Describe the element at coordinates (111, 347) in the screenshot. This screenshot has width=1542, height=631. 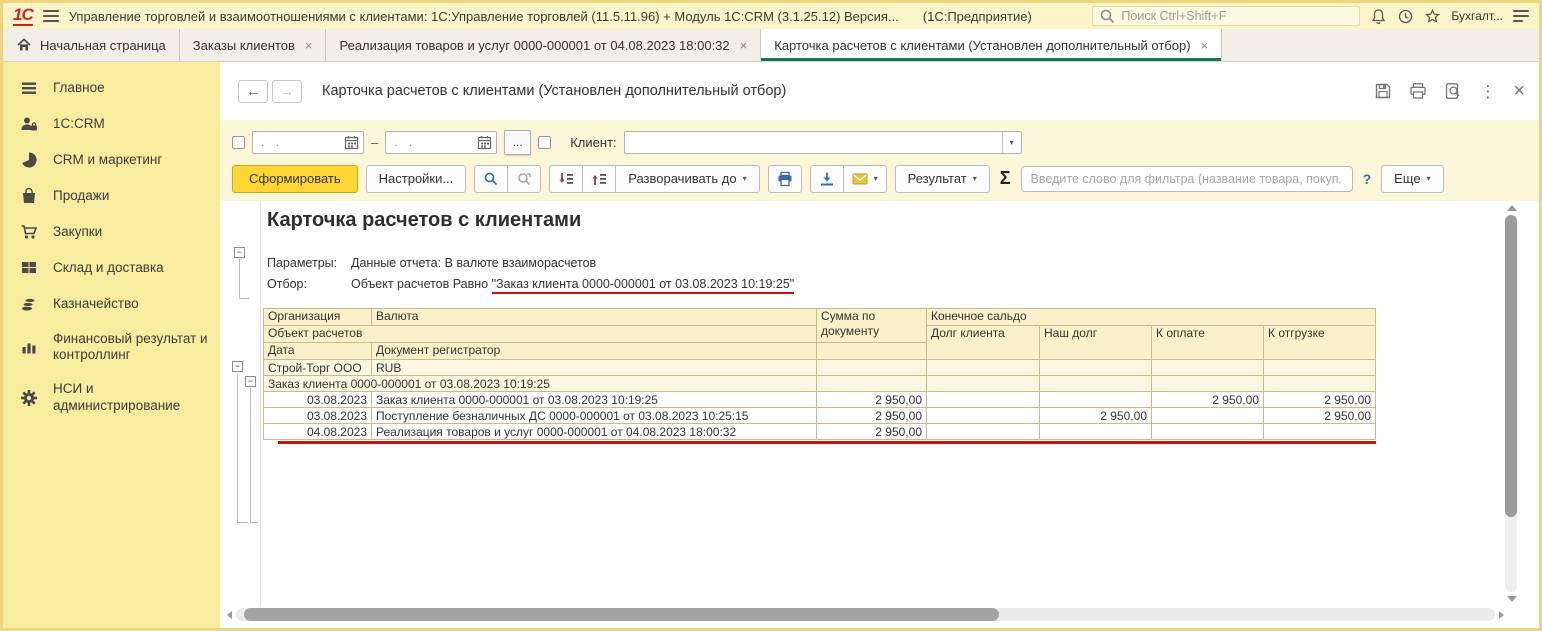
I see `sidebar-item-financial-result: Финансовый результат и контроллинг` at that location.